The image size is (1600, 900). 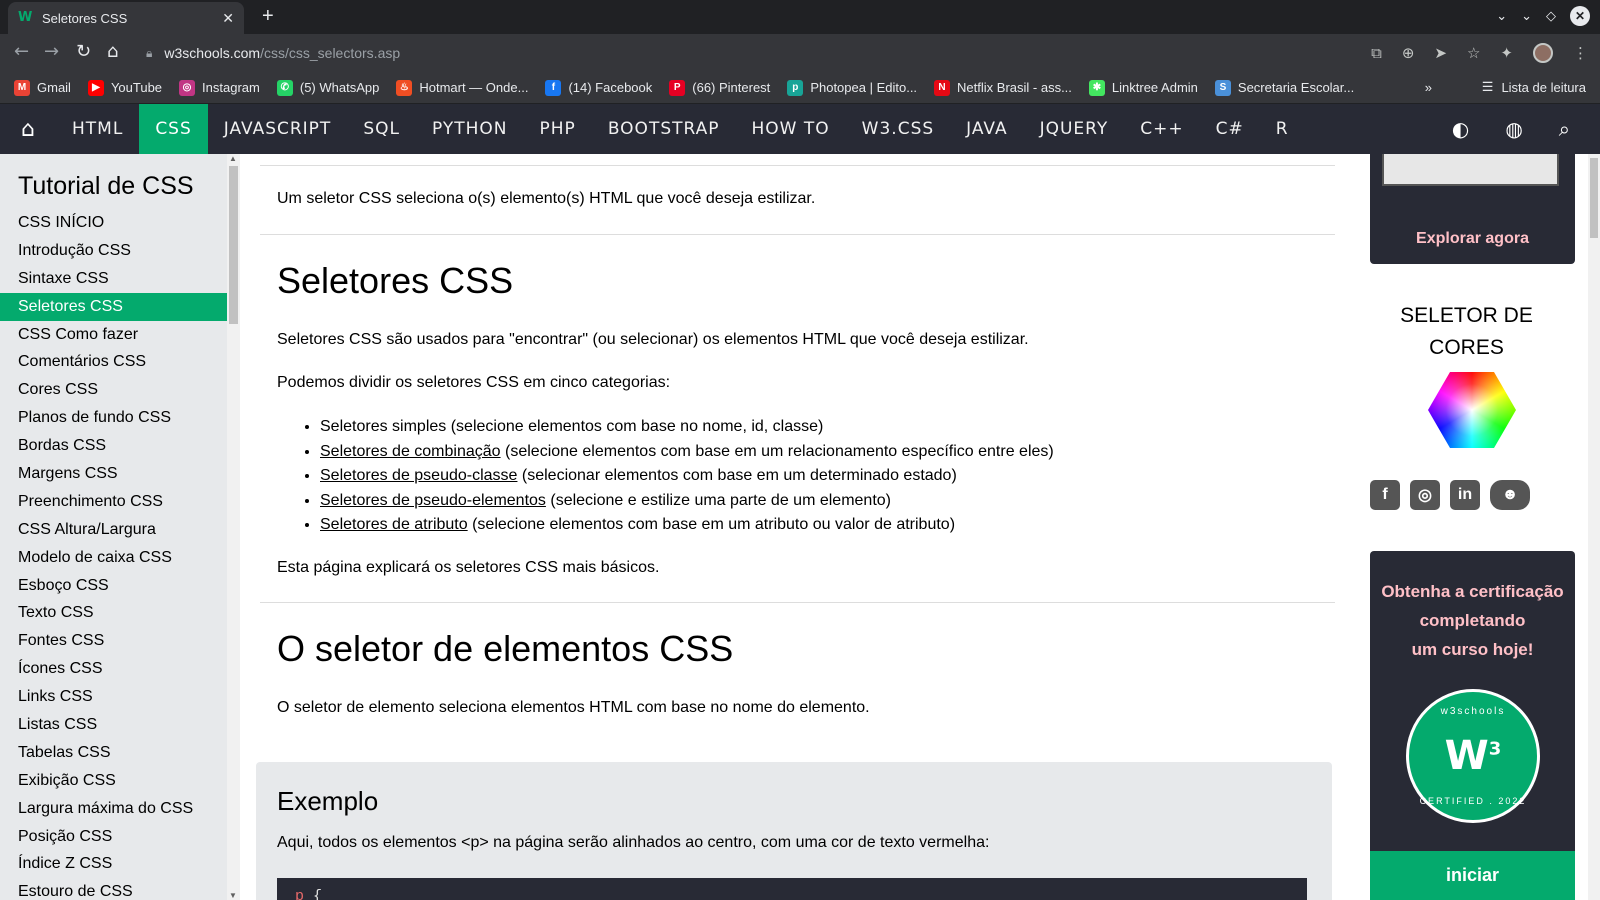 What do you see at coordinates (233, 245) in the screenshot?
I see `sidebar-scroll-thumb` at bounding box center [233, 245].